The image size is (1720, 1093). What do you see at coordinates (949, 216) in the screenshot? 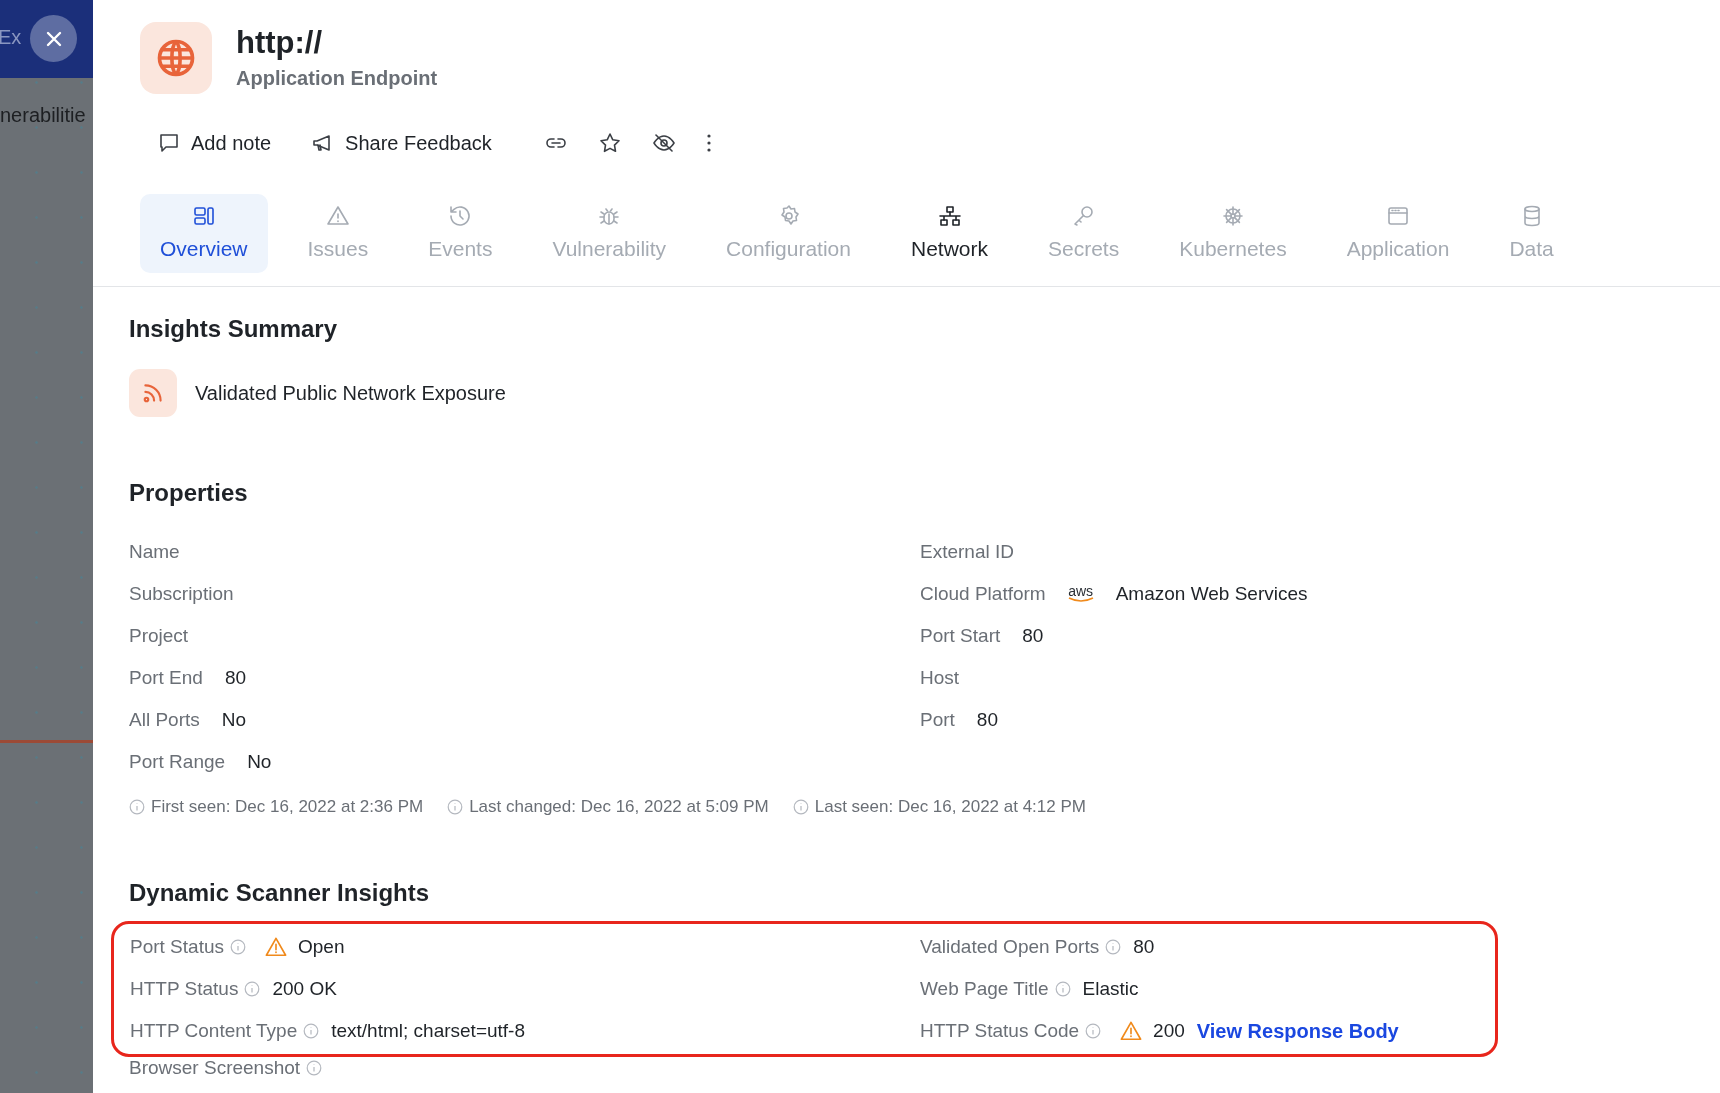
I see `network-icon` at bounding box center [949, 216].